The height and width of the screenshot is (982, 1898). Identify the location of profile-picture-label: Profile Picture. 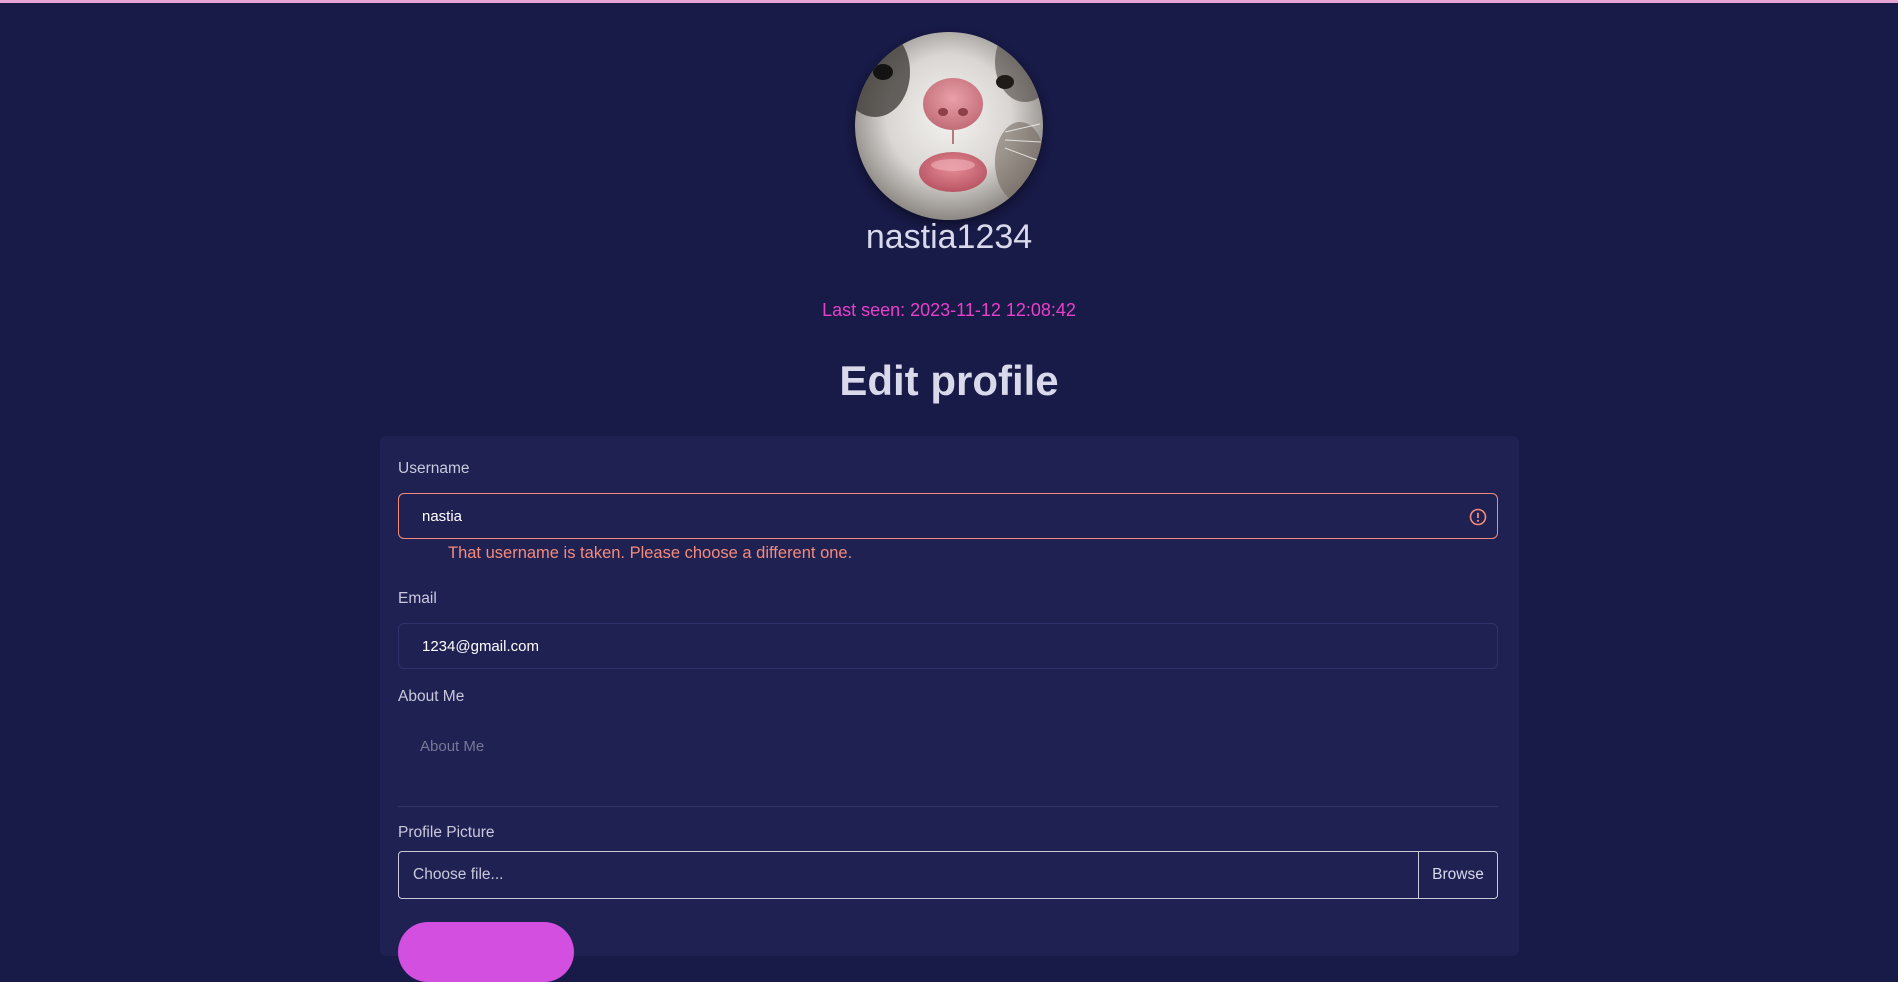
(446, 832).